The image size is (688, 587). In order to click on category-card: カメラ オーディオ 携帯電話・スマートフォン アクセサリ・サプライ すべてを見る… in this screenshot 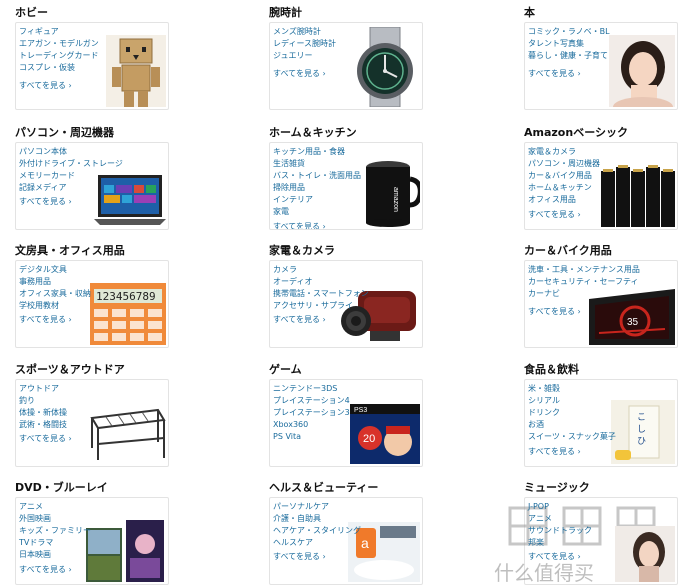, I will do `click(346, 304)`.